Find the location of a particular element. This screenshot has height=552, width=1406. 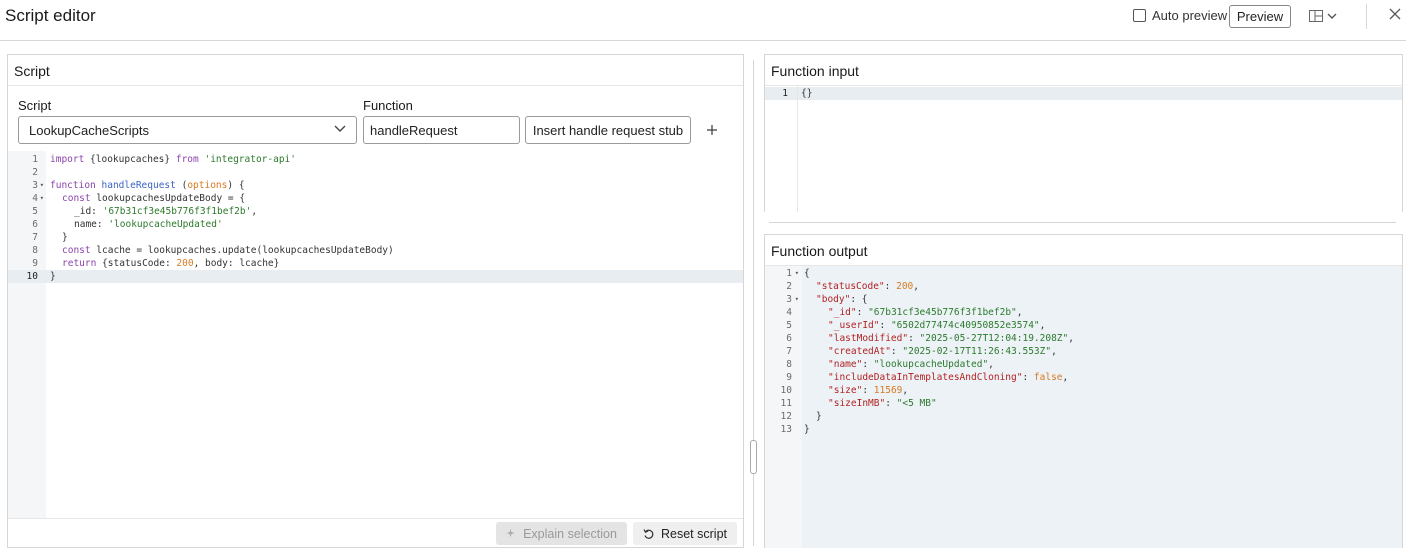

explain-selection-button: Explain selection is located at coordinates (561, 533).